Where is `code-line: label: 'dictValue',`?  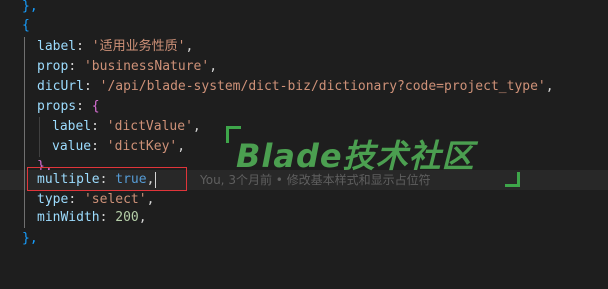 code-line: label: 'dictValue', is located at coordinates (304, 127).